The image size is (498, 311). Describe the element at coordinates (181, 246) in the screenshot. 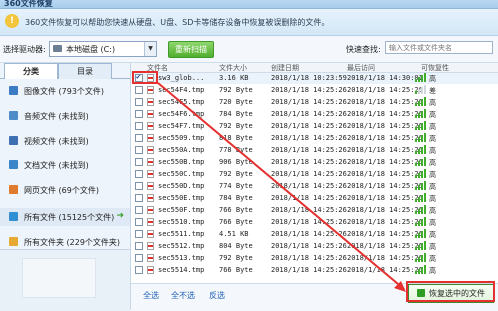

I see `file-name: sec5512.tmp` at that location.